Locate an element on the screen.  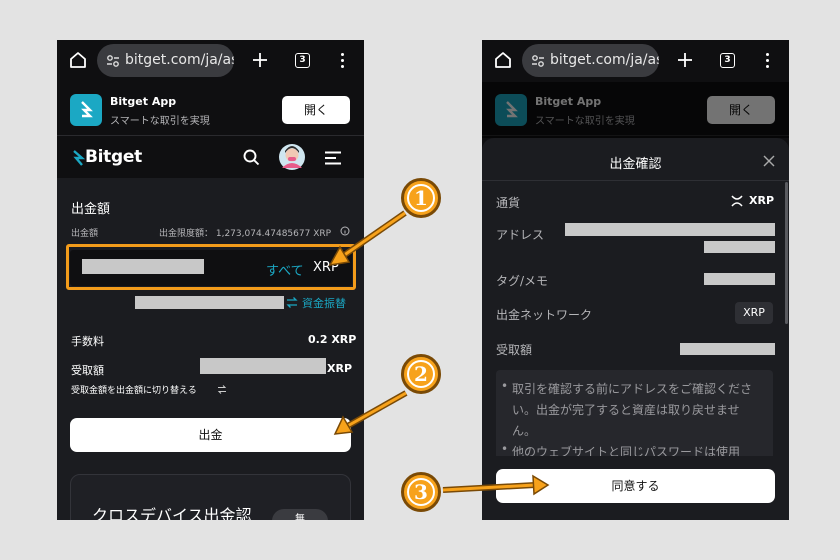
callout-number: 2 is located at coordinates (421, 374).